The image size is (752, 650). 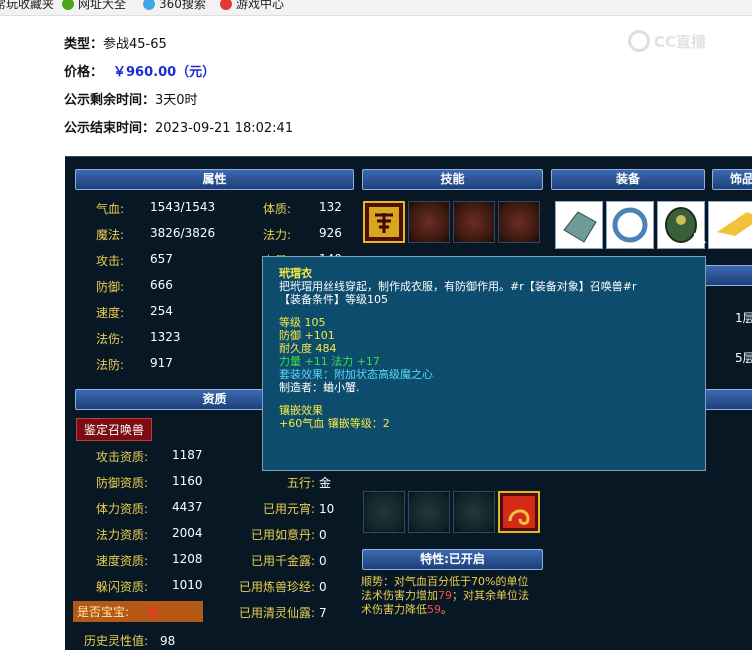 What do you see at coordinates (122, 509) in the screenshot?
I see `aptitude-label: 体力资质:` at bounding box center [122, 509].